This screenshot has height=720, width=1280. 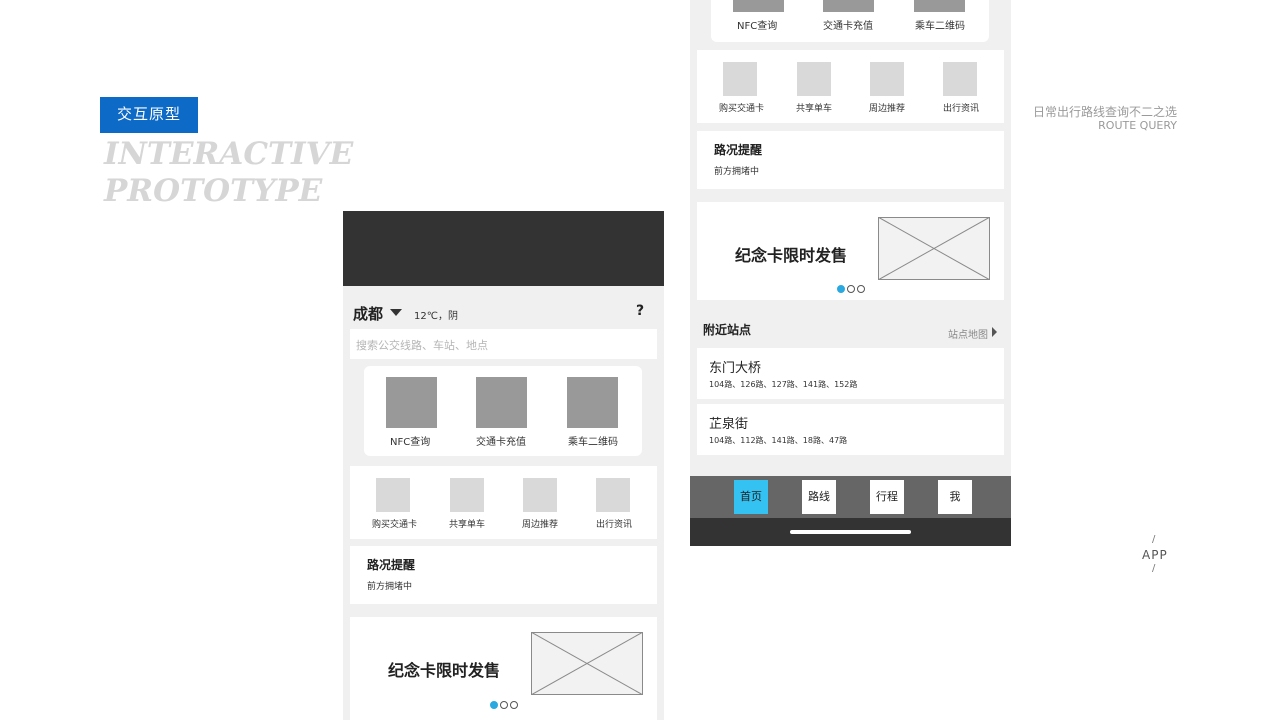 I want to click on bottom-tab-bar: 首页 路线 行程 我, so click(x=850, y=497).